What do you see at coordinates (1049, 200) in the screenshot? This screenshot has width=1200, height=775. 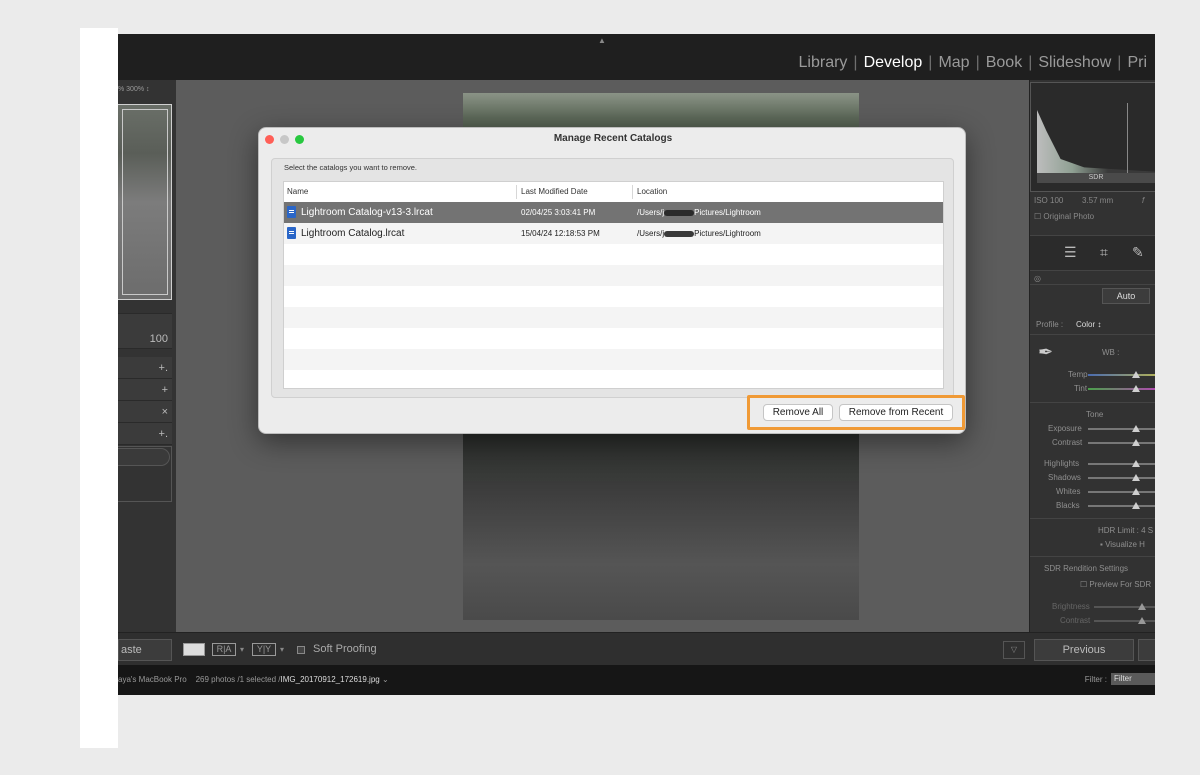 I see `meta-iso: ISO 100` at bounding box center [1049, 200].